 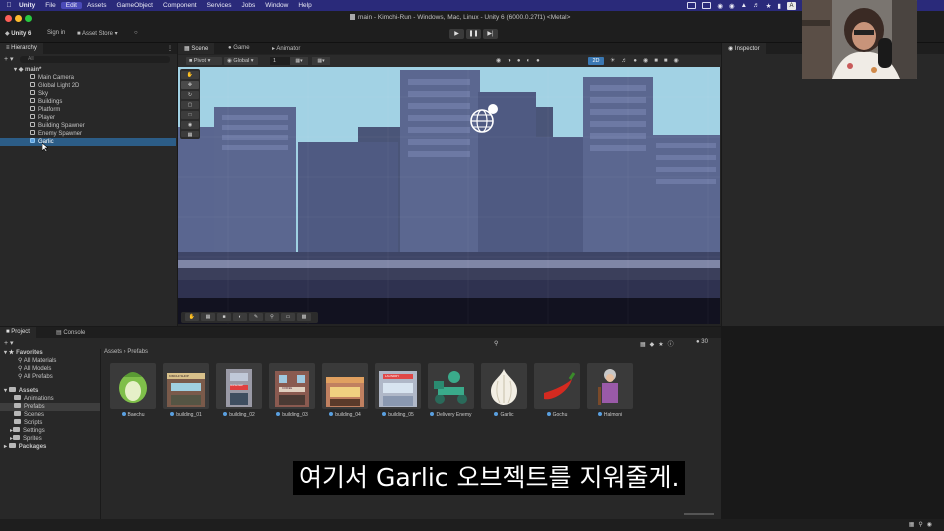 I want to click on palette-picker-icon: ⚲, so click(x=272, y=317).